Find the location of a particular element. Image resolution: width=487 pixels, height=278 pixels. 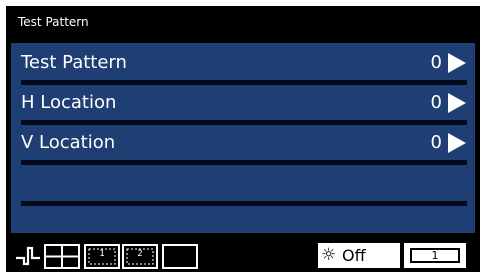

split-screen-icon is located at coordinates (62, 256).